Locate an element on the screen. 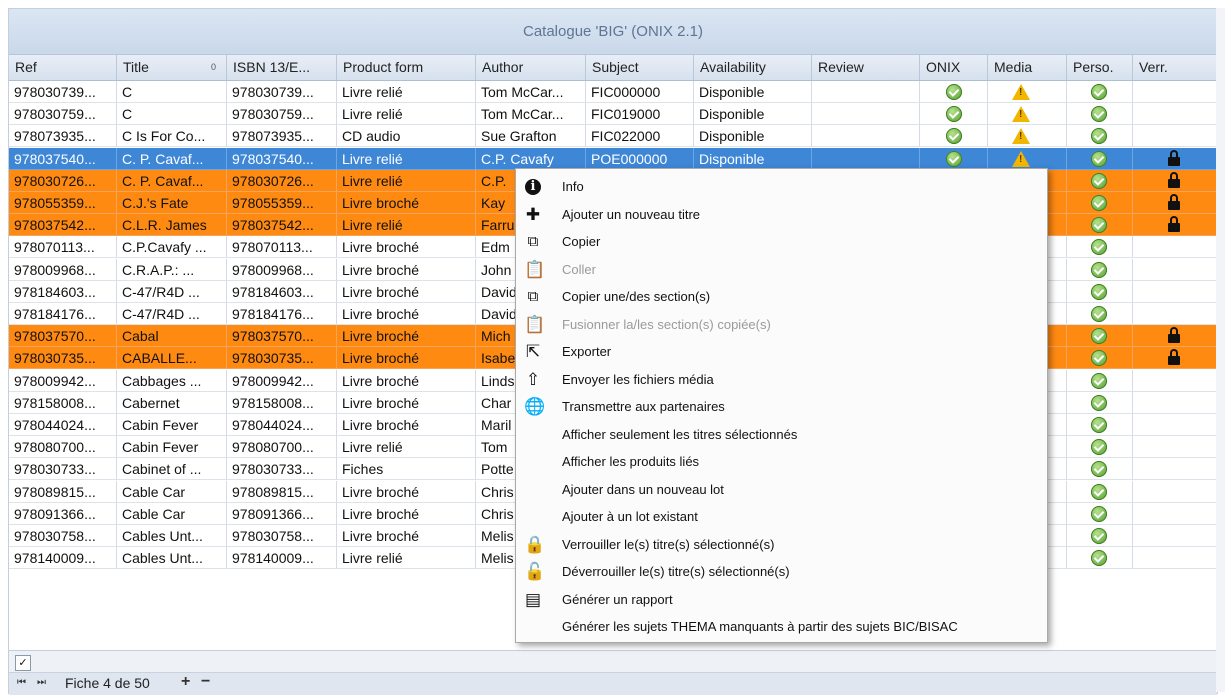 The image size is (1225, 695). context-menu-item: ⇱ Exporter is located at coordinates (781, 352).